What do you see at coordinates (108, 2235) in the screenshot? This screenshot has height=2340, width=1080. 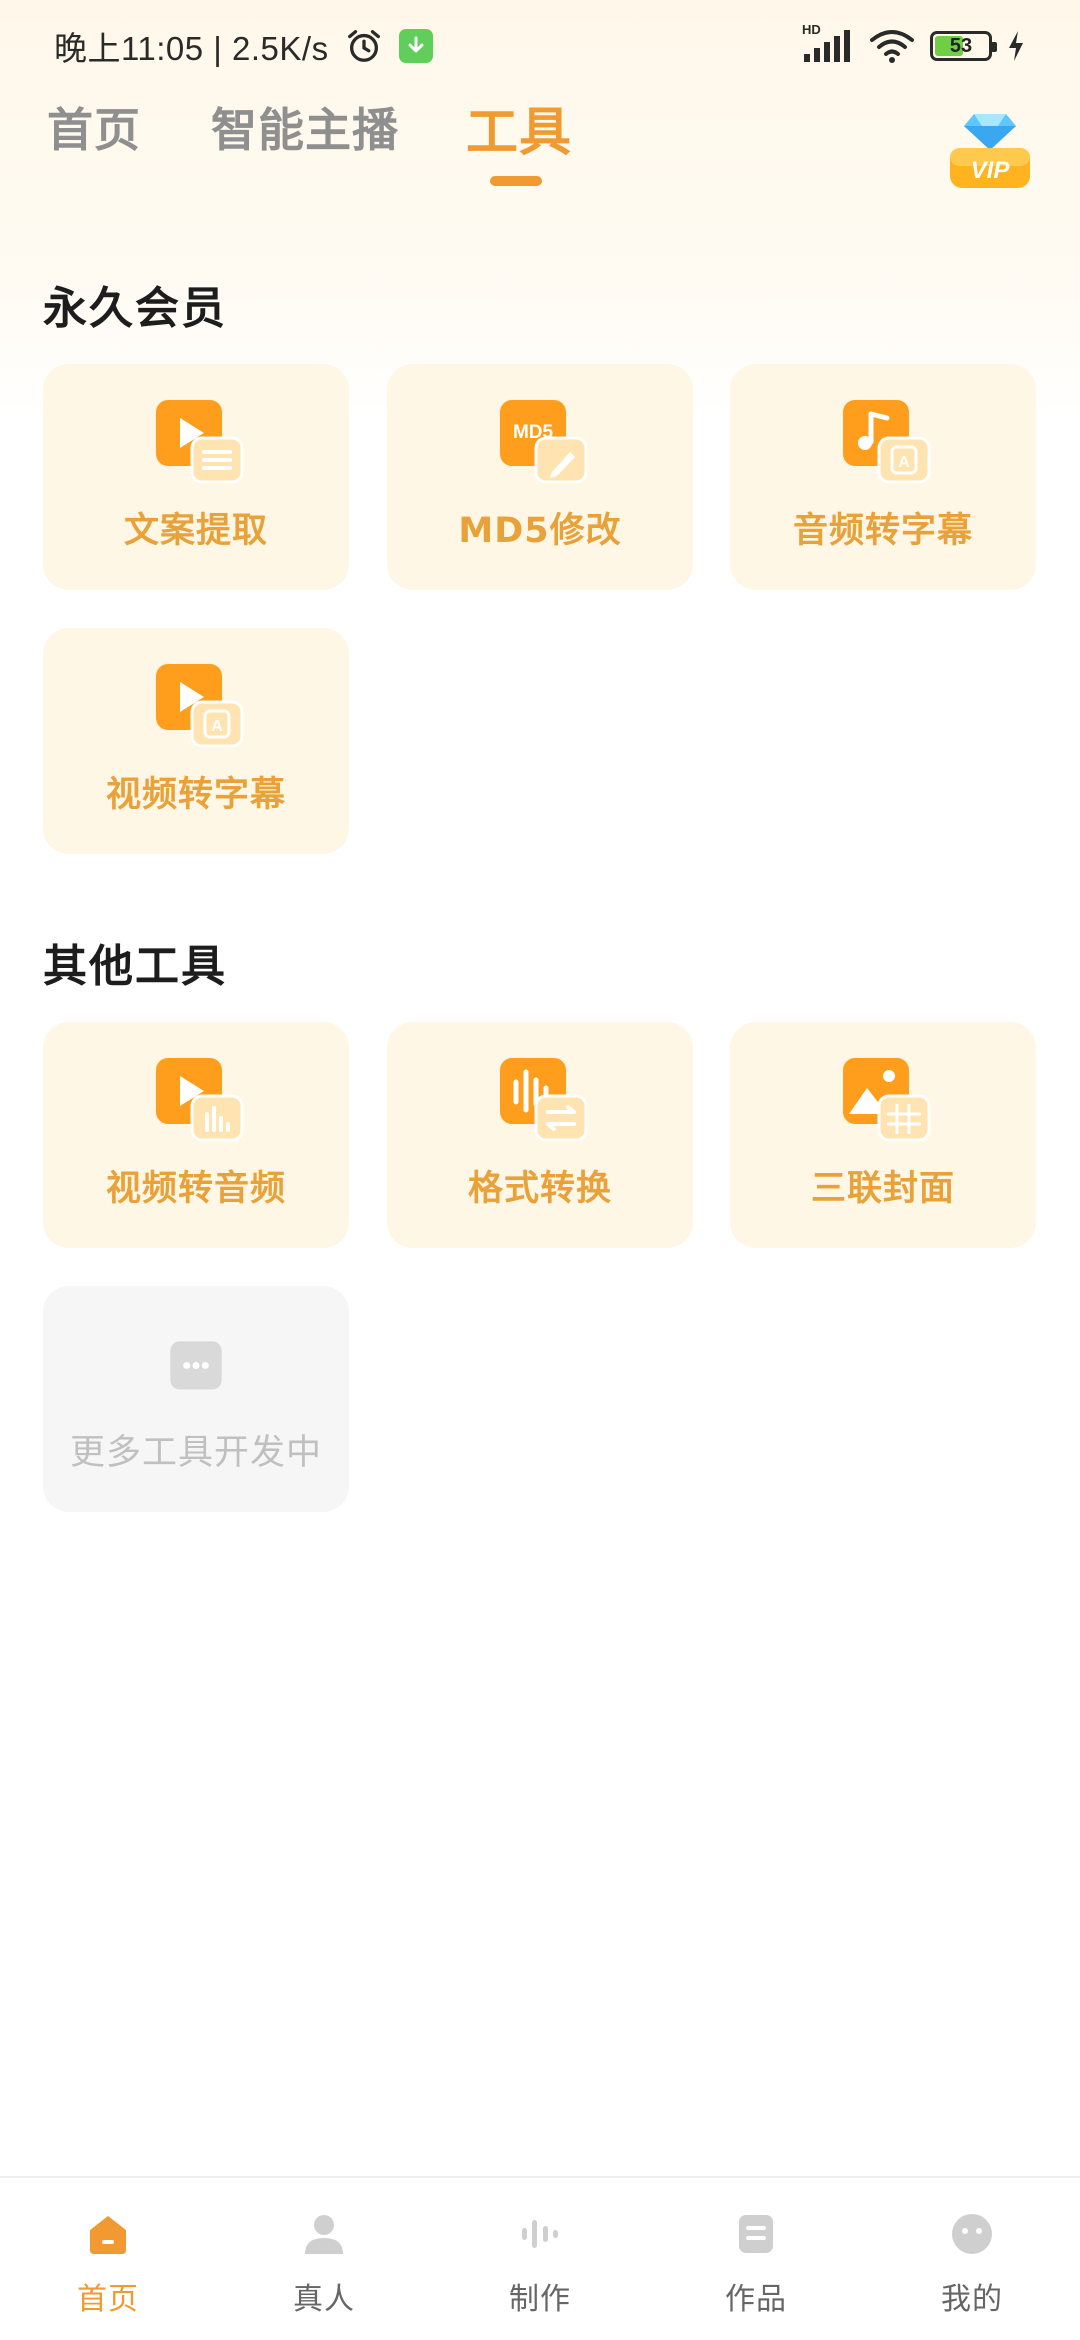 I see `home-icon` at bounding box center [108, 2235].